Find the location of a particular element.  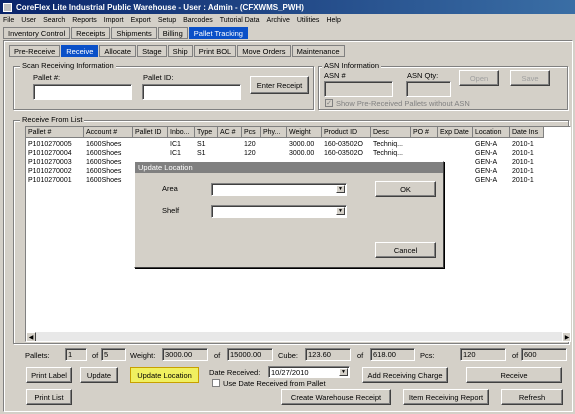

column-header: Type is located at coordinates (206, 132).